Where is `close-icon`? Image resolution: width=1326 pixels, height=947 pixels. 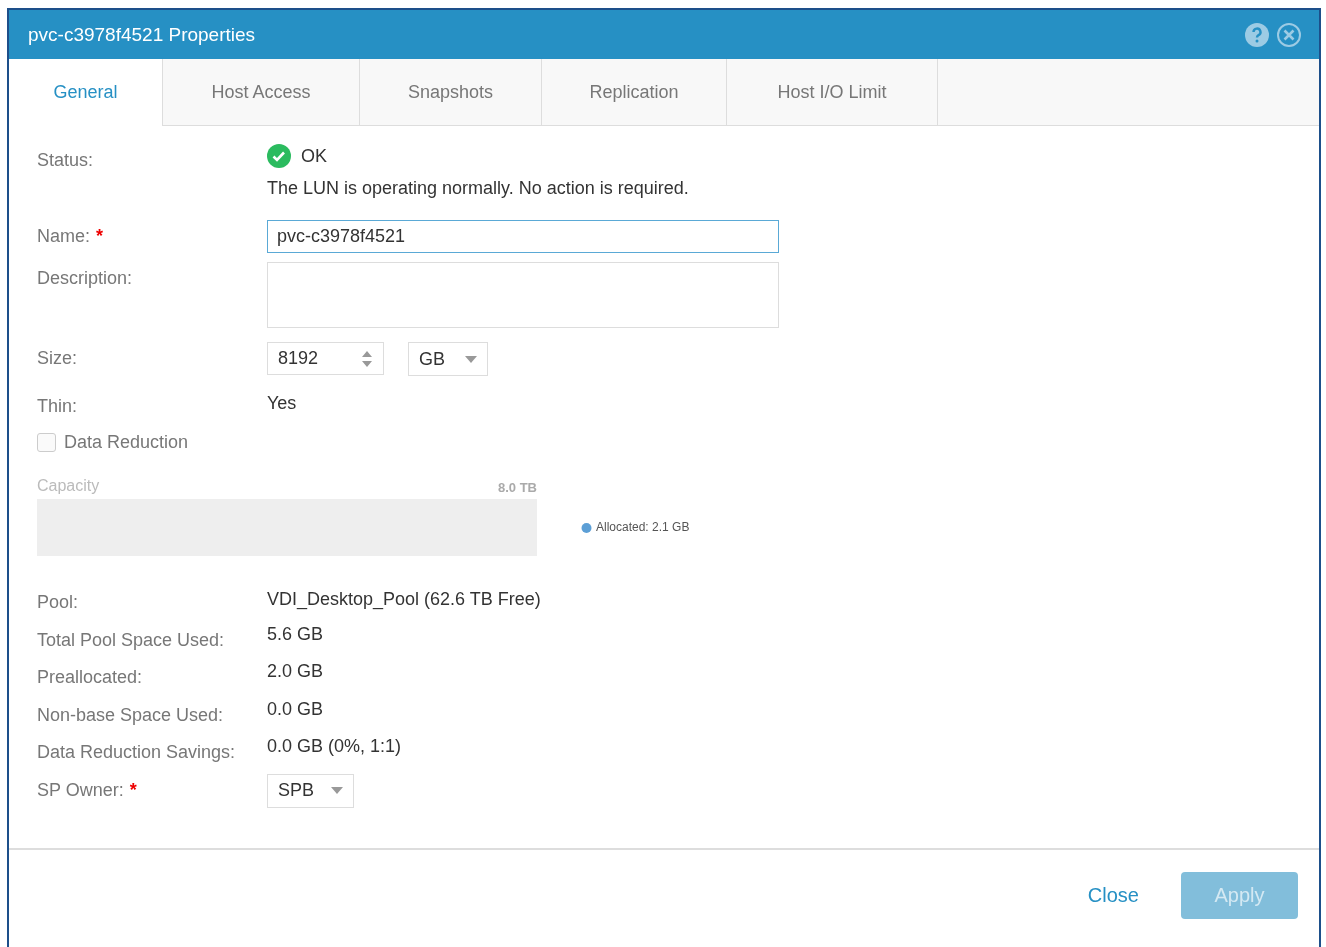 close-icon is located at coordinates (1289, 34).